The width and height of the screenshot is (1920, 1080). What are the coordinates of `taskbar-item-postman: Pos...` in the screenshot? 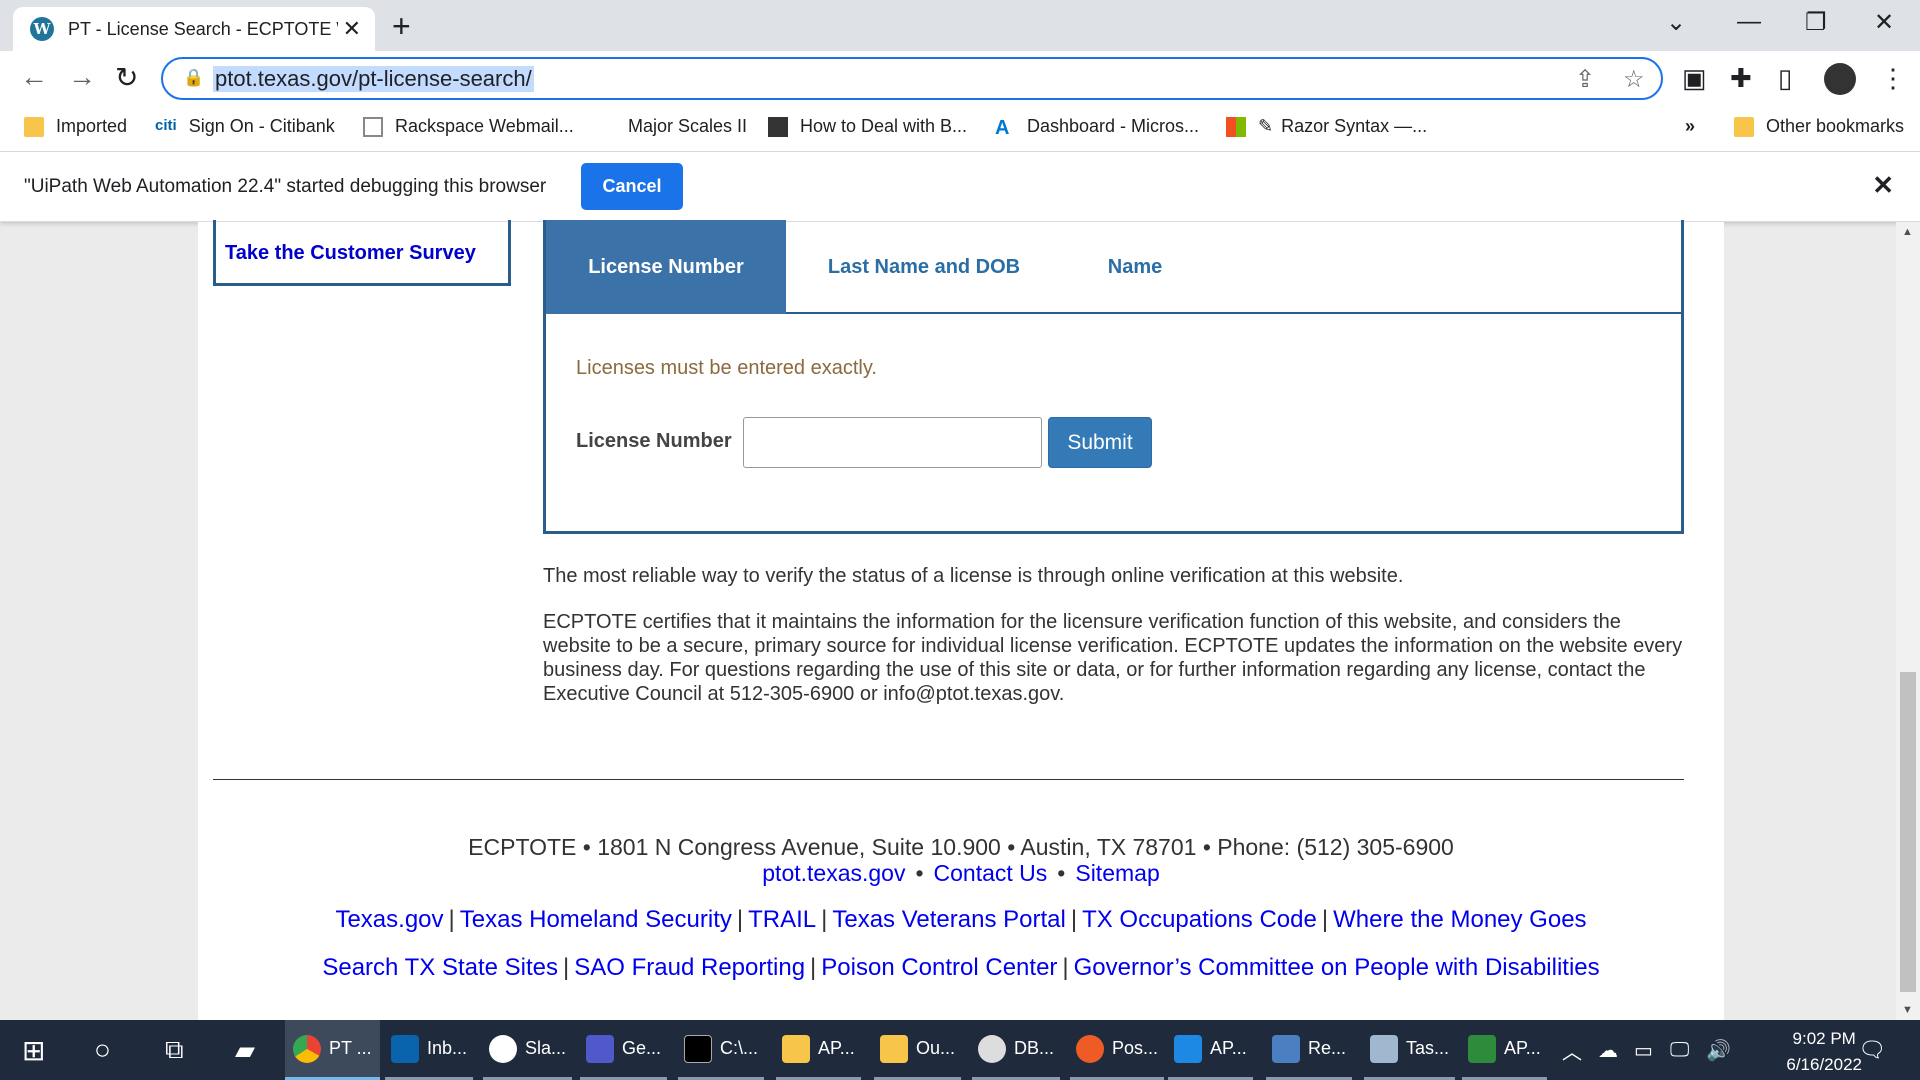 It's located at (1117, 1050).